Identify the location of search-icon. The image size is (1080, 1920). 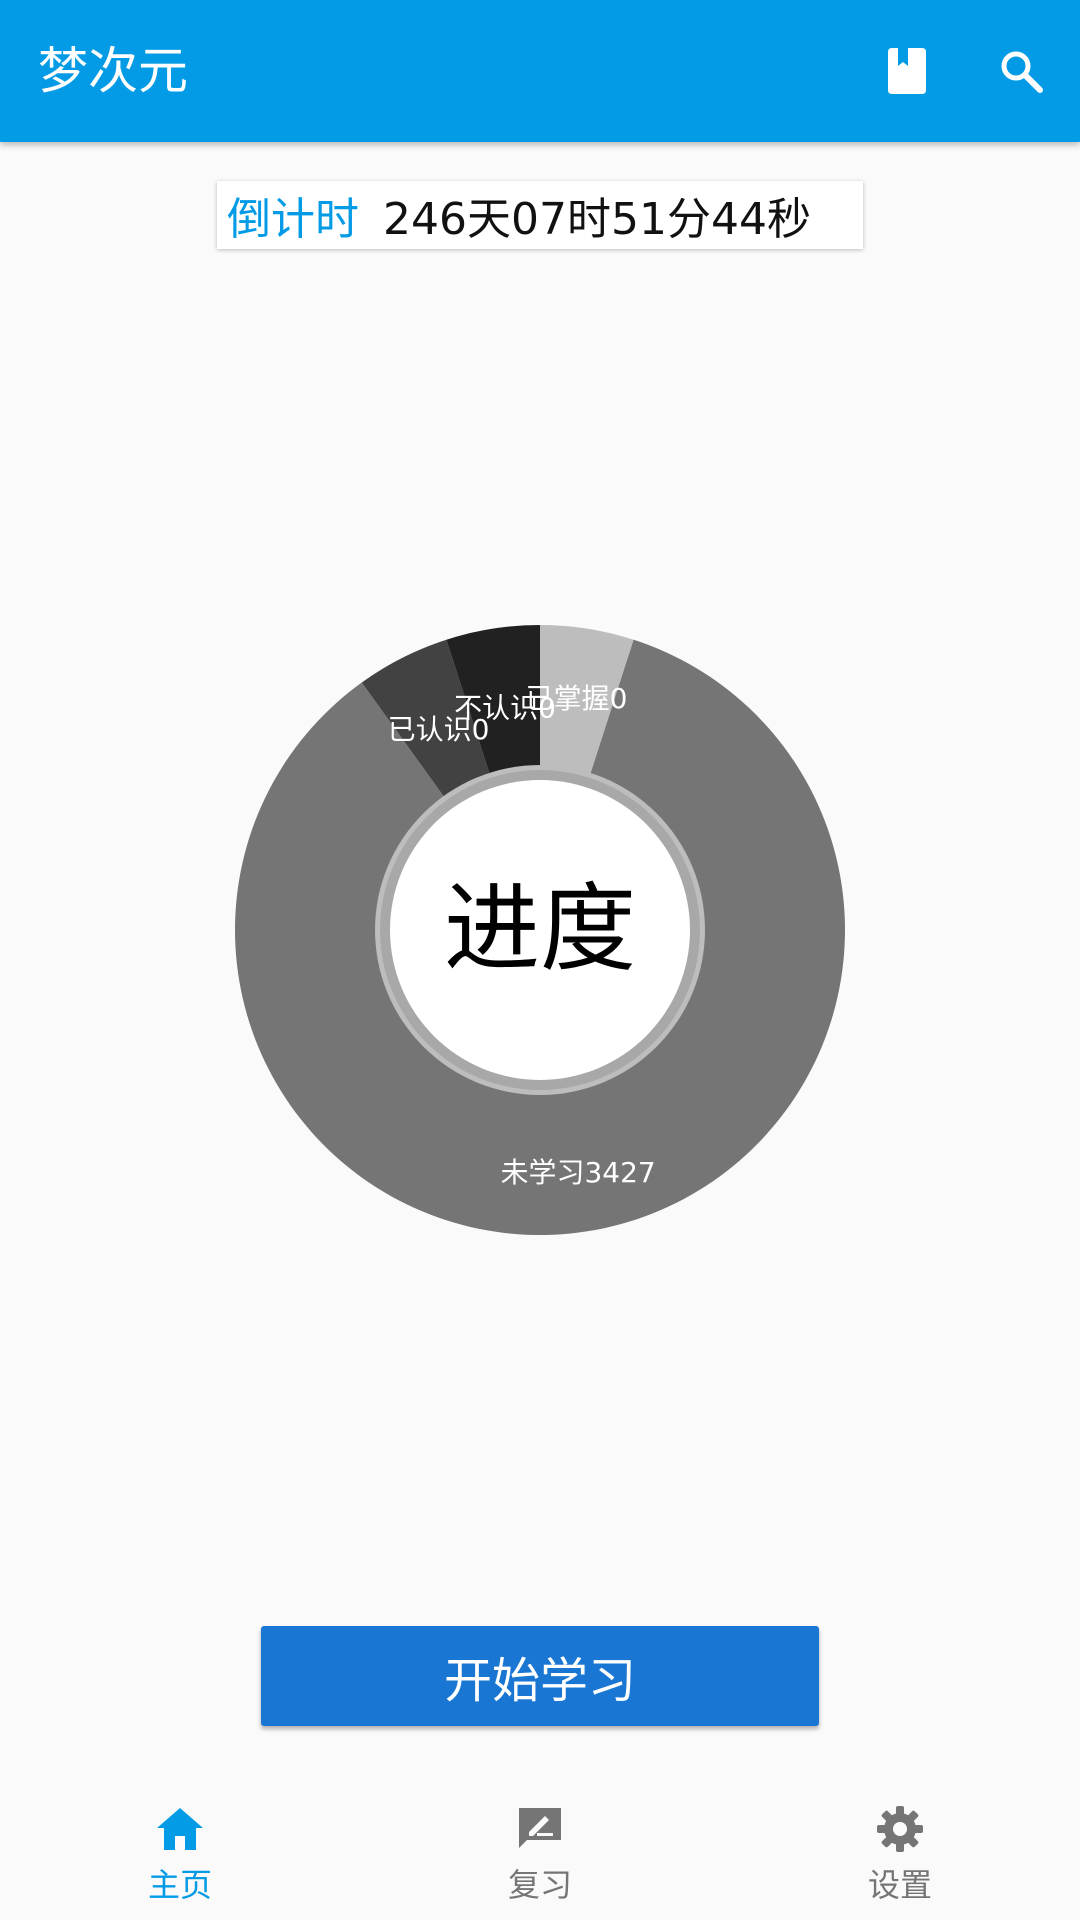
(1022, 72).